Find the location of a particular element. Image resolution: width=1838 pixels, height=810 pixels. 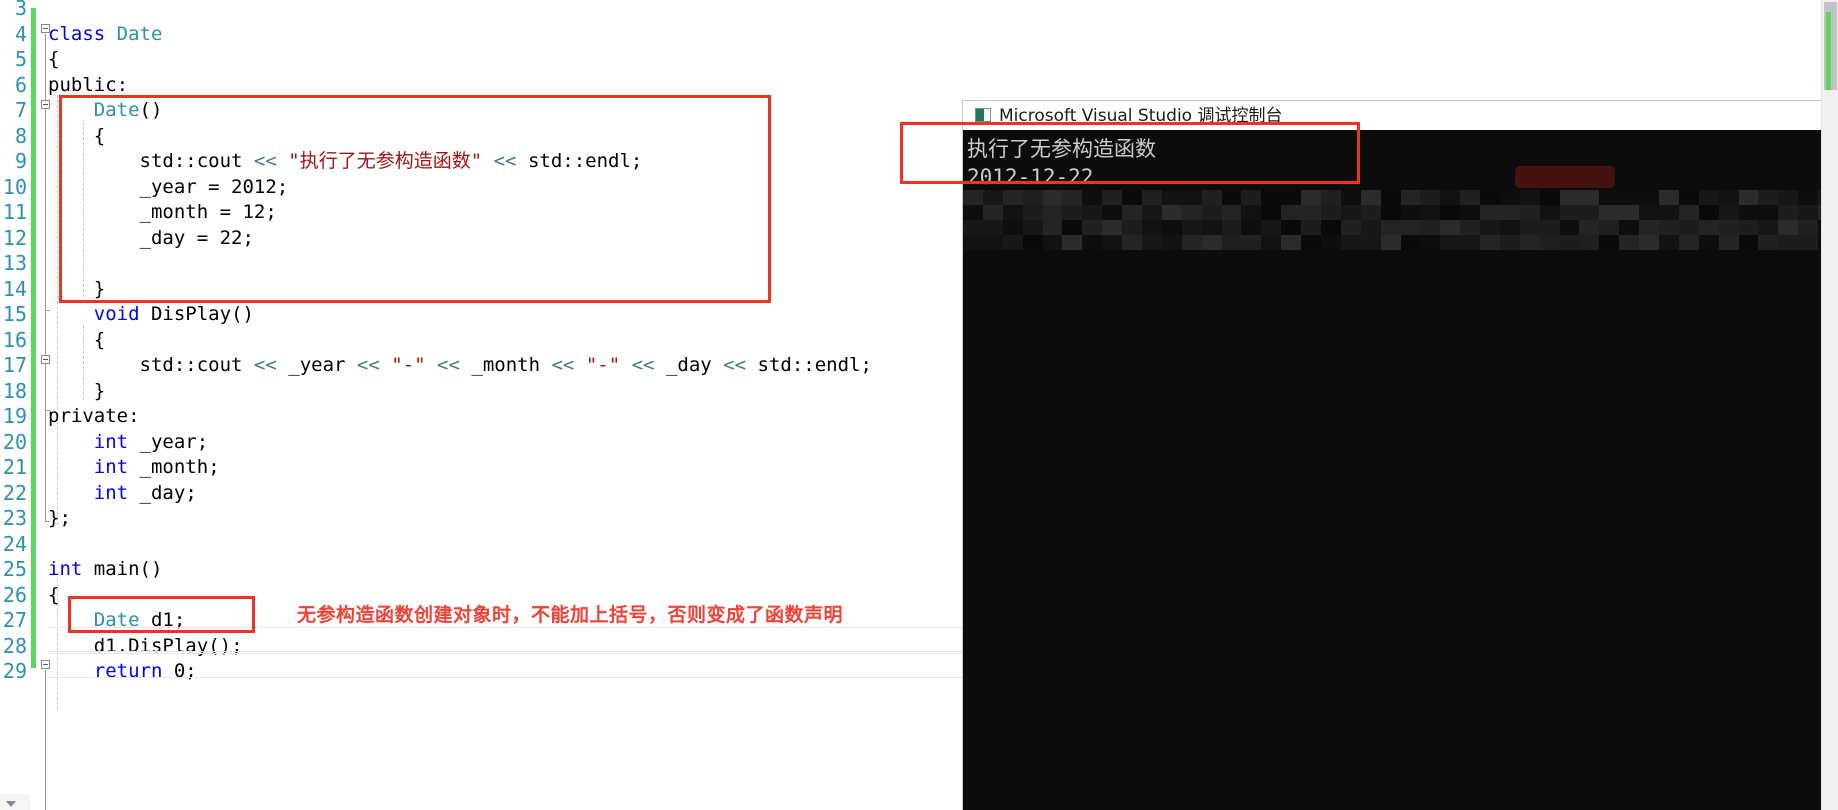

line-number: 29 is located at coordinates (14, 671).